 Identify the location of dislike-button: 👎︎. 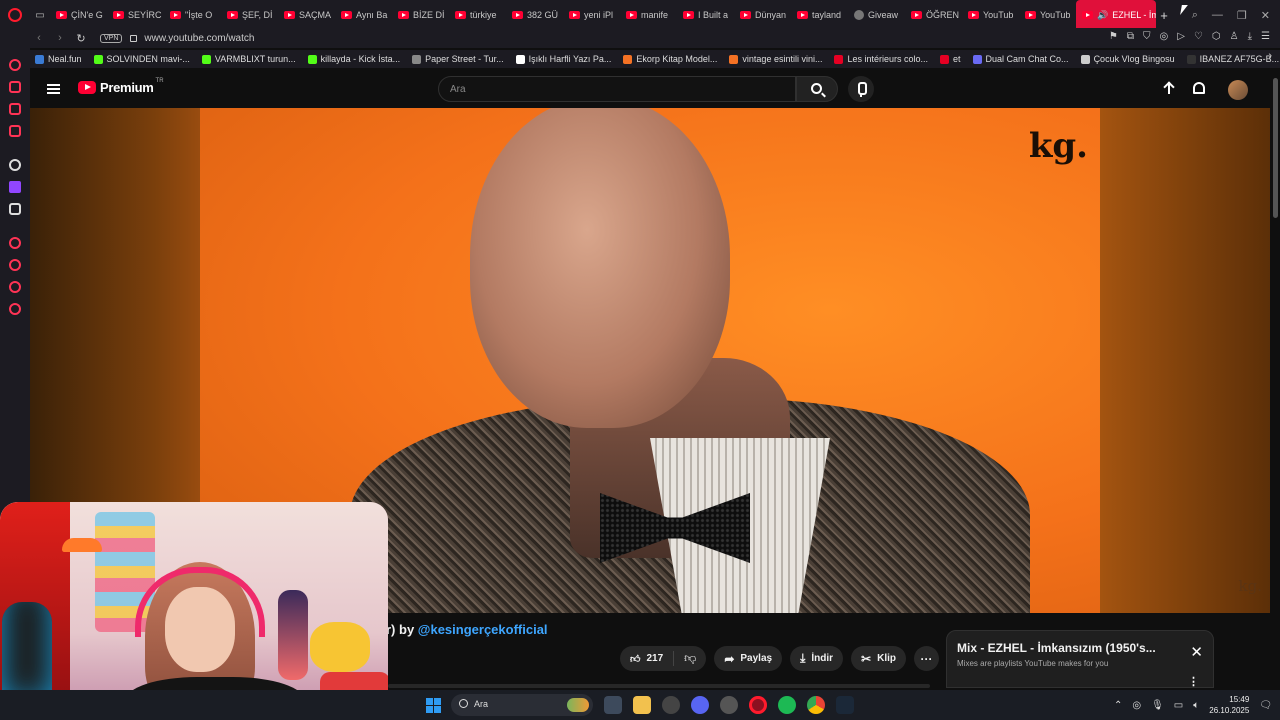
(690, 658).